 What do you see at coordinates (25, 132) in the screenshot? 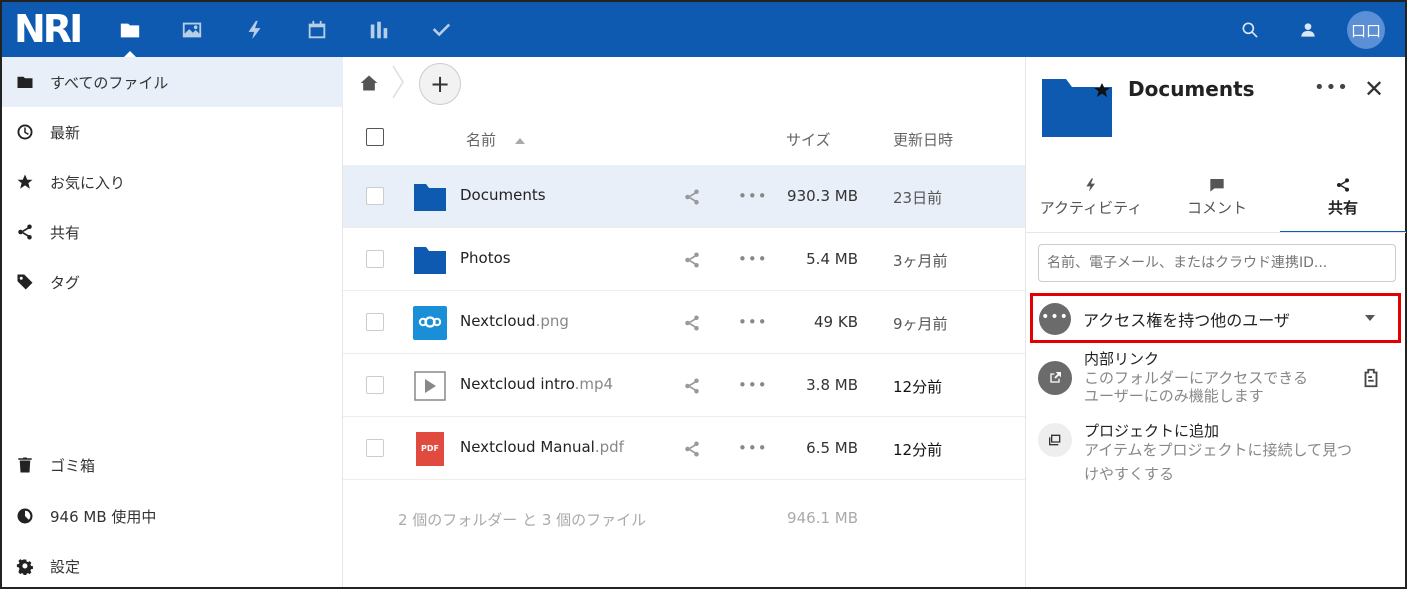
I see `clock-icon` at bounding box center [25, 132].